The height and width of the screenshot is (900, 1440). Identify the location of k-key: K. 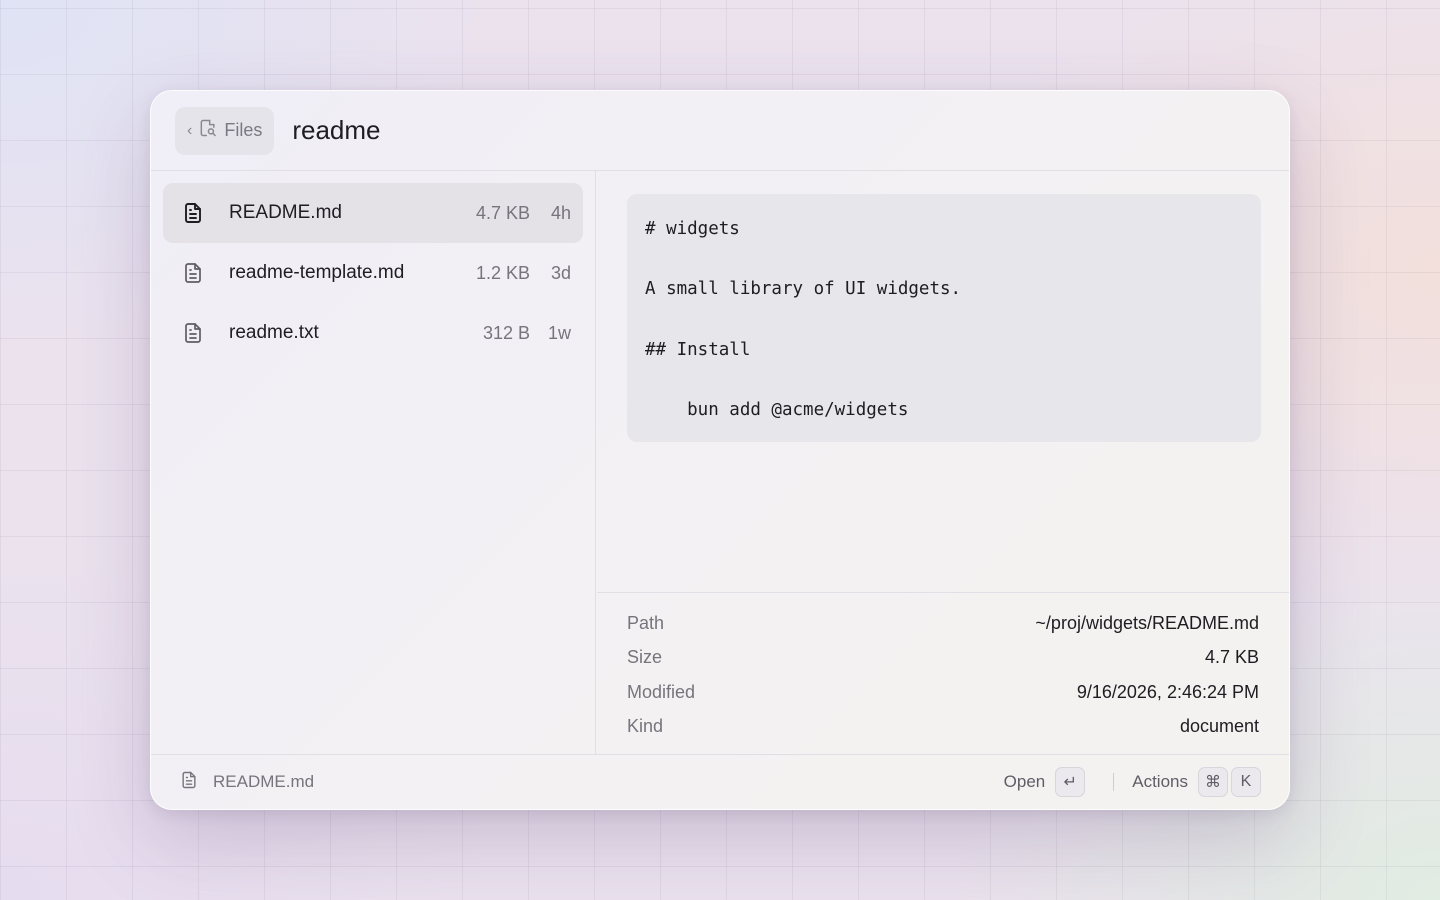
(1246, 782).